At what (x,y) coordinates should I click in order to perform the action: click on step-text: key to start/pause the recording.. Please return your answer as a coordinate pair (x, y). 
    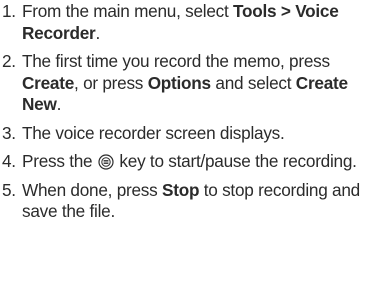
    Looking at the image, I should click on (235, 161).